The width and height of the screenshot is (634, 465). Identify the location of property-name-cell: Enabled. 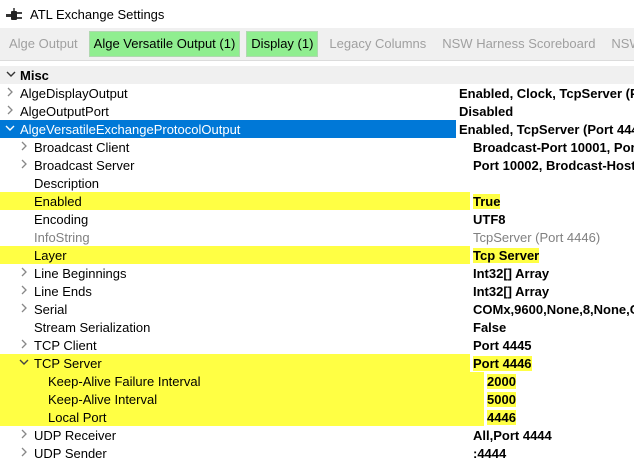
(235, 201).